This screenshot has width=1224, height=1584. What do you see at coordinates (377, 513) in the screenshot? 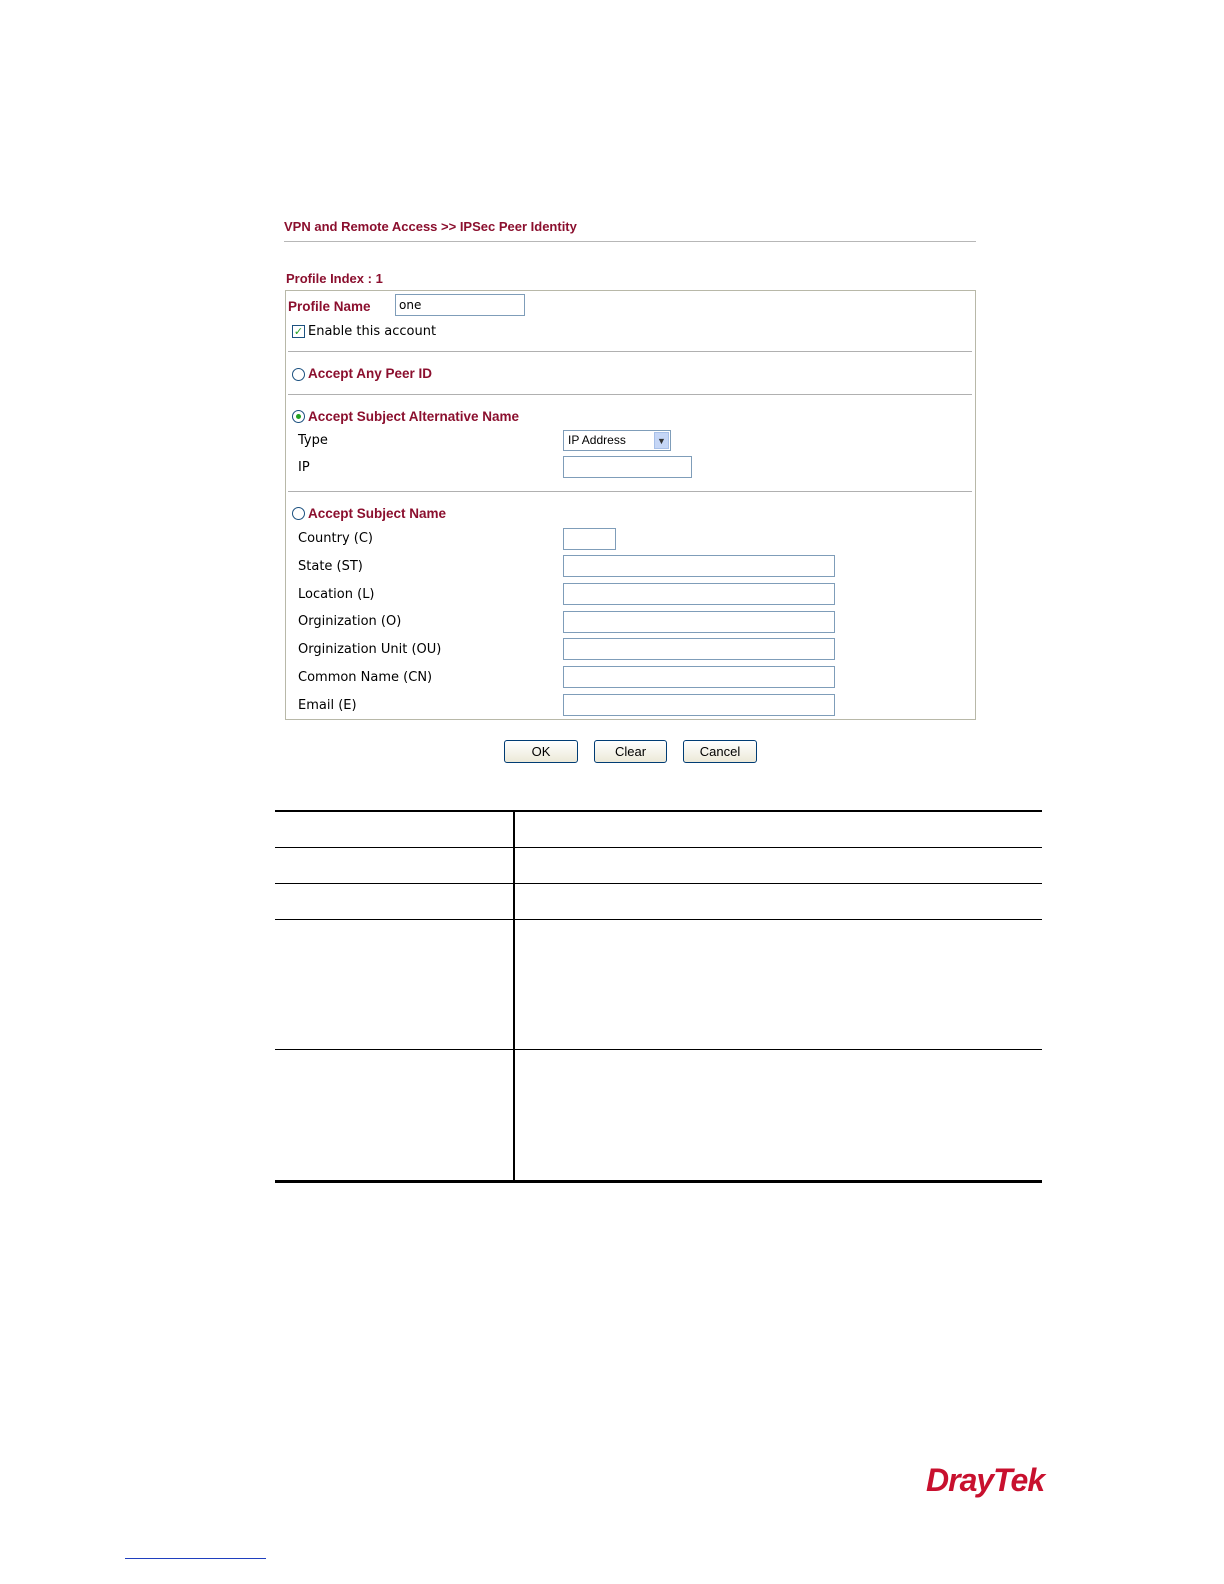
I see `accept-subject-name-label: Accept Subject Name` at bounding box center [377, 513].